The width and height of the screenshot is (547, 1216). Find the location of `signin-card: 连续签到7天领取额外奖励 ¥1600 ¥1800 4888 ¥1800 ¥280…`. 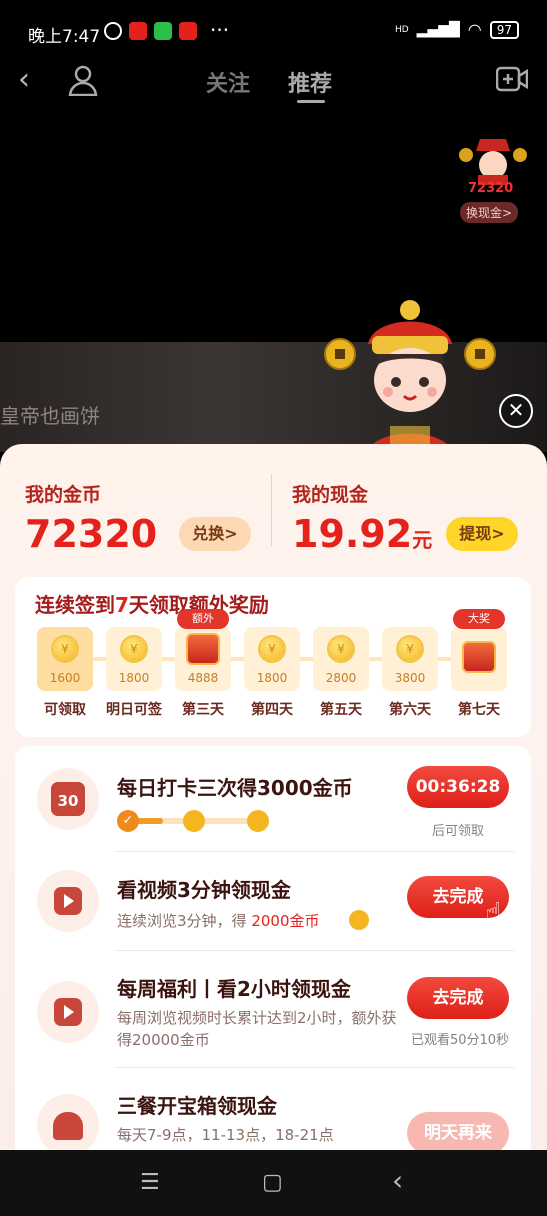

signin-card: 连续签到7天领取额外奖励 ¥1600 ¥1800 4888 ¥1800 ¥280… is located at coordinates (273, 657).